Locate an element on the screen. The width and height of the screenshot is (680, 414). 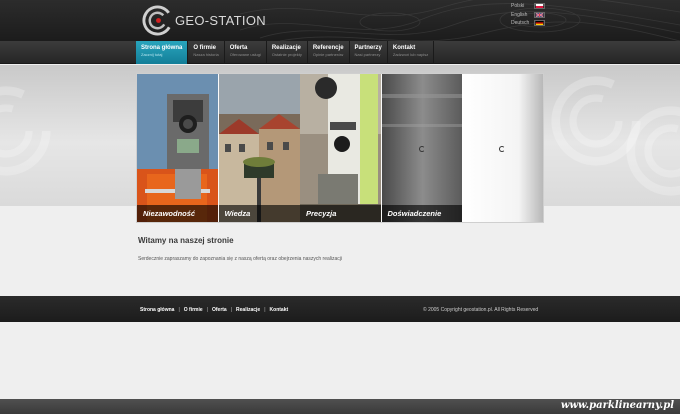
footer-link-oferta: Oferta is located at coordinates (219, 310).